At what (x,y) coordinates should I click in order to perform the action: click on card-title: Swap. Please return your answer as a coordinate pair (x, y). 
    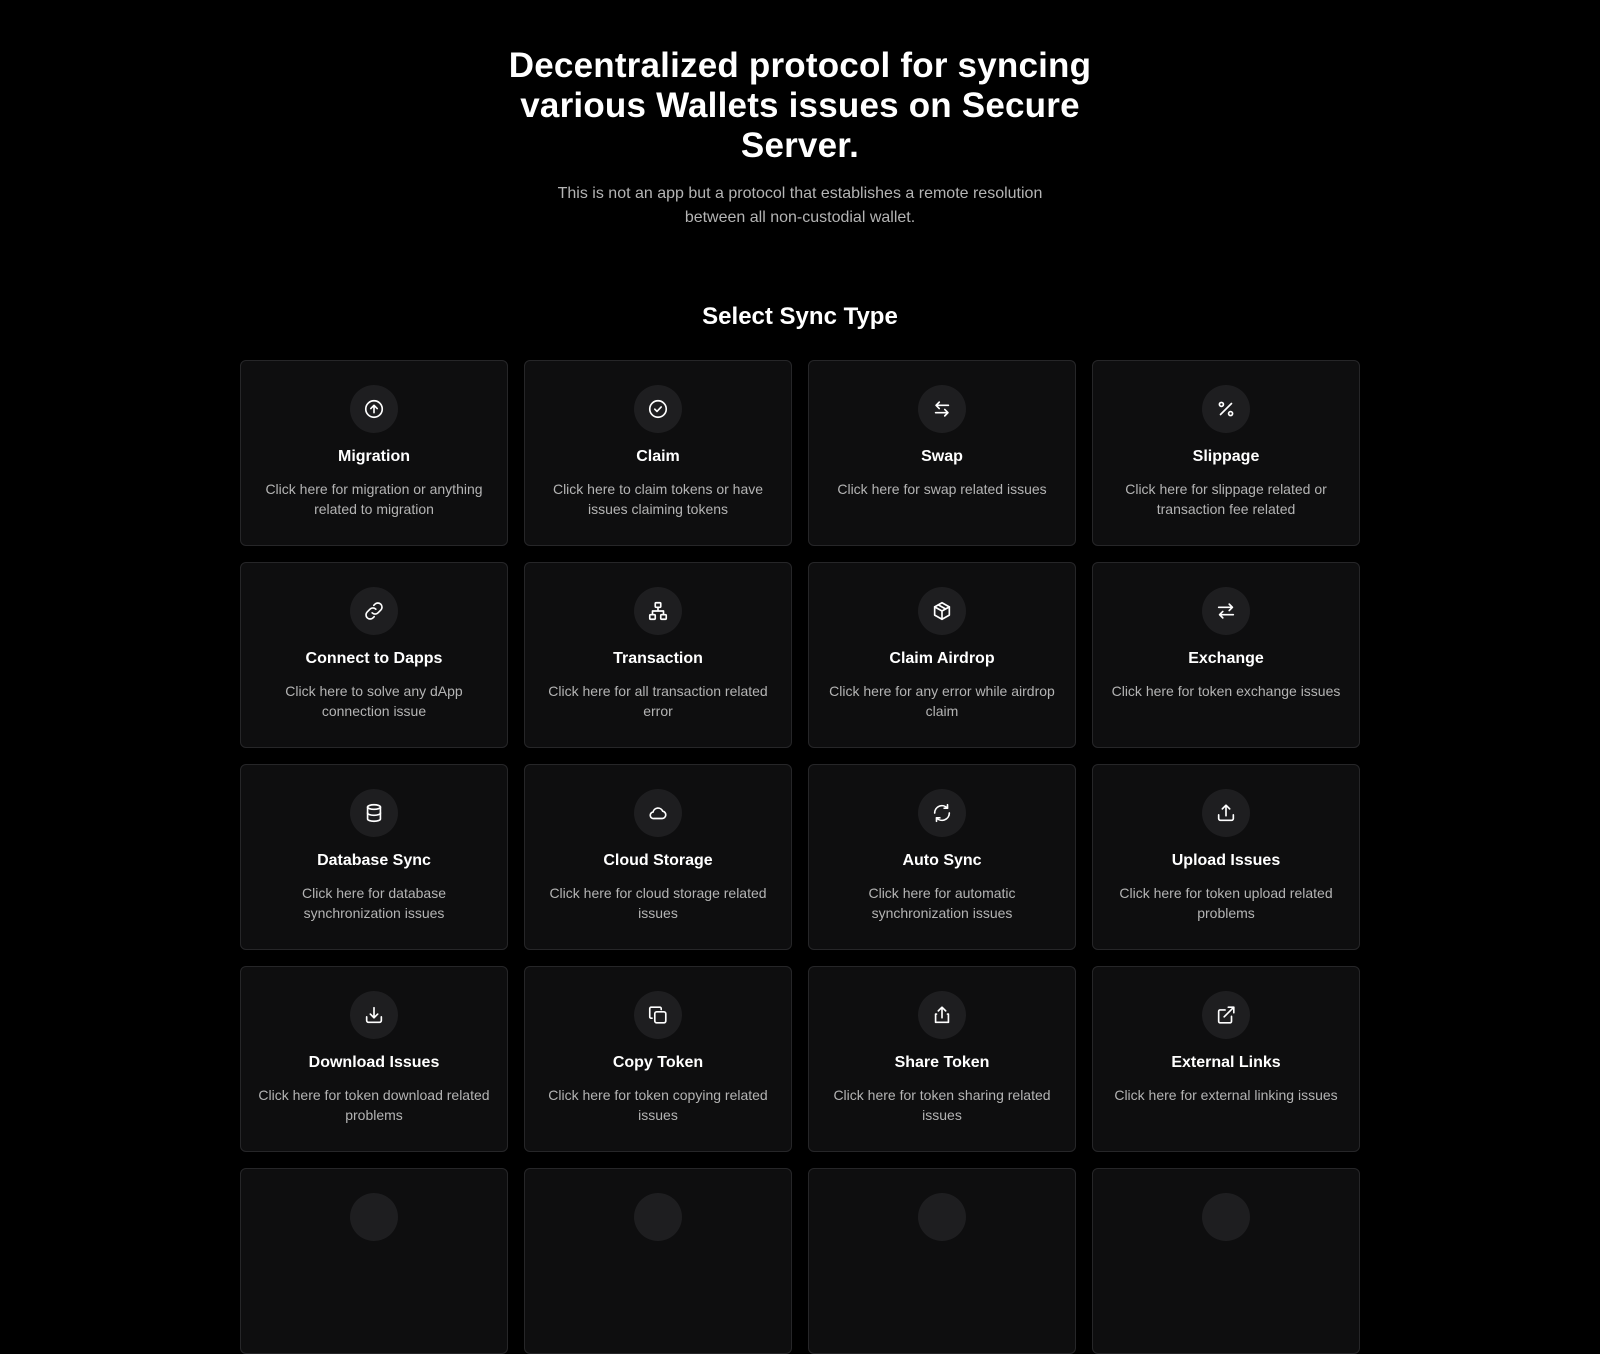
    Looking at the image, I should click on (942, 456).